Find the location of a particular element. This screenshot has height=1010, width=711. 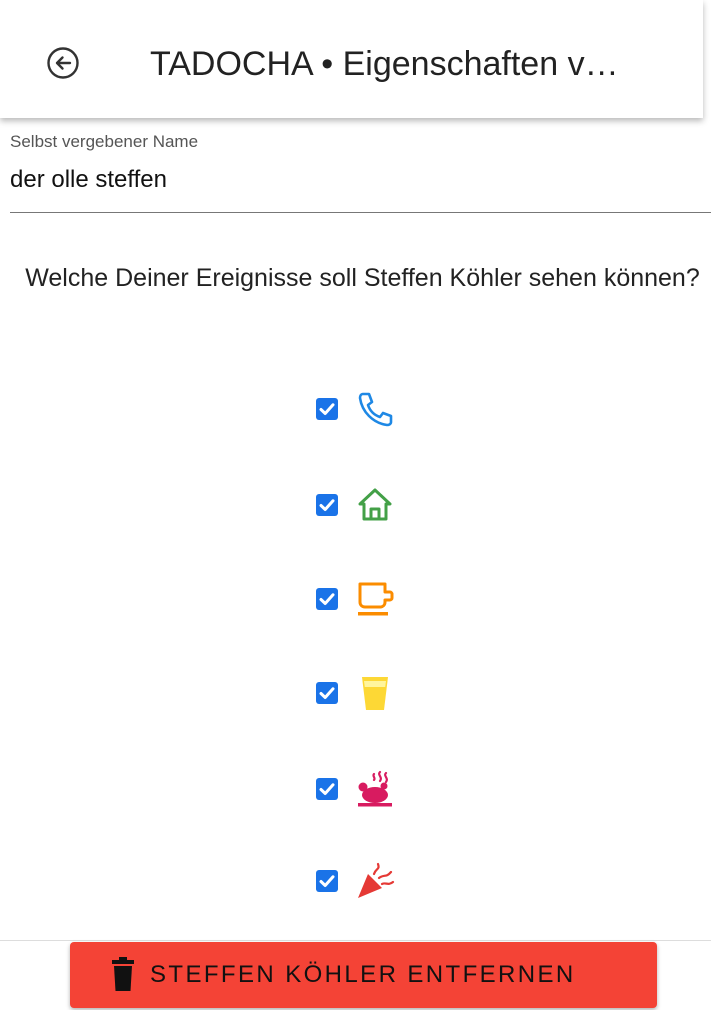

event-checkbox-coffee is located at coordinates (327, 599).